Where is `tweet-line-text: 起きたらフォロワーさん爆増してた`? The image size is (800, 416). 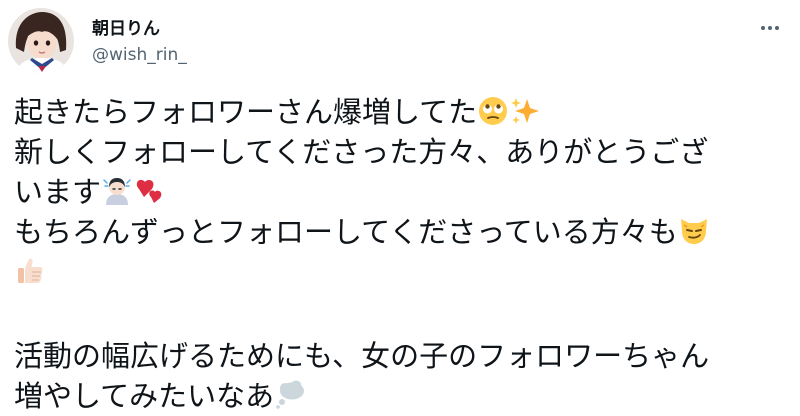 tweet-line-text: 起きたらフォロワーさん爆増してた is located at coordinates (246, 112).